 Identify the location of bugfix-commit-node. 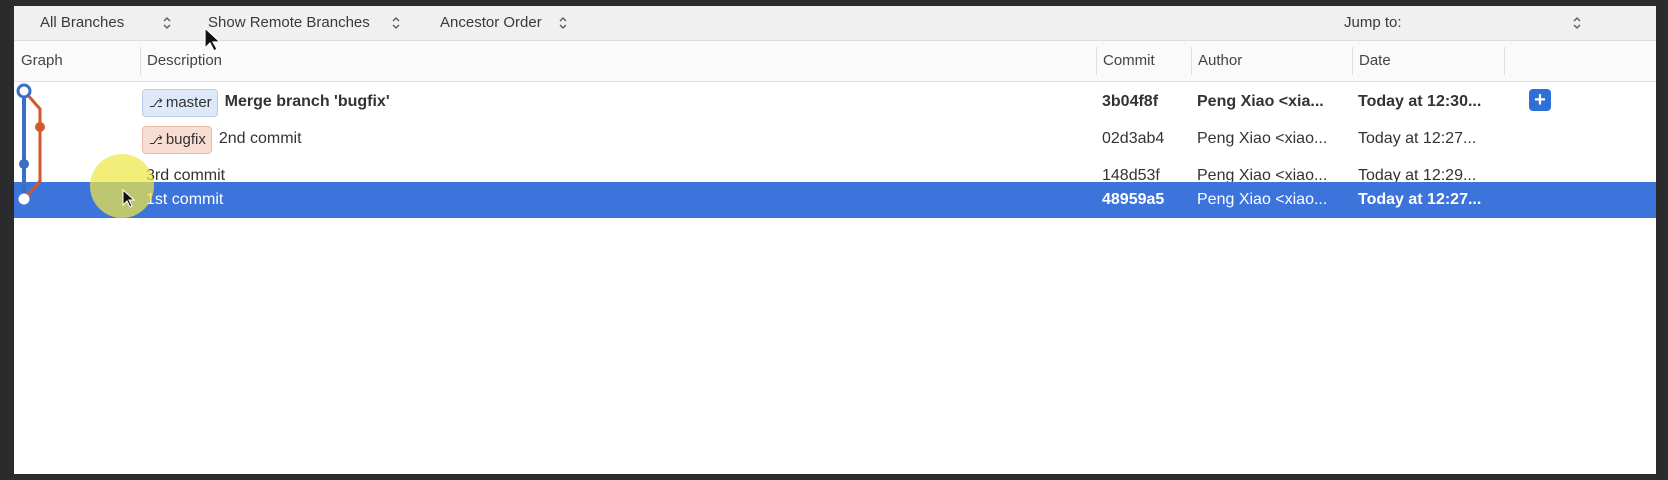
(40, 127).